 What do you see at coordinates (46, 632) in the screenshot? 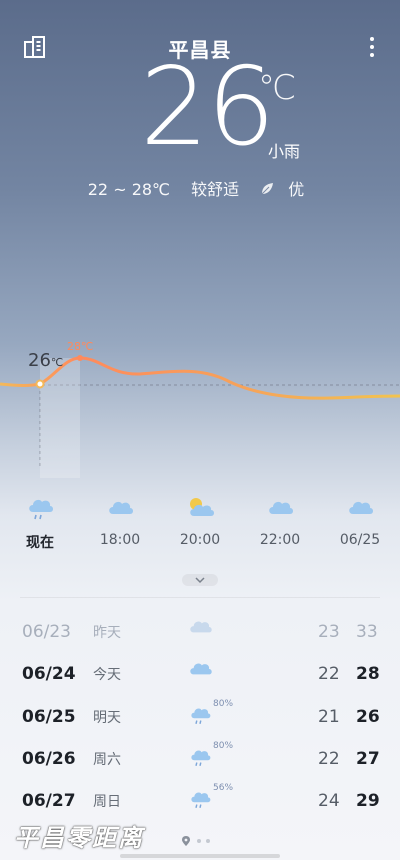
I see `daily-date: 06/23` at bounding box center [46, 632].